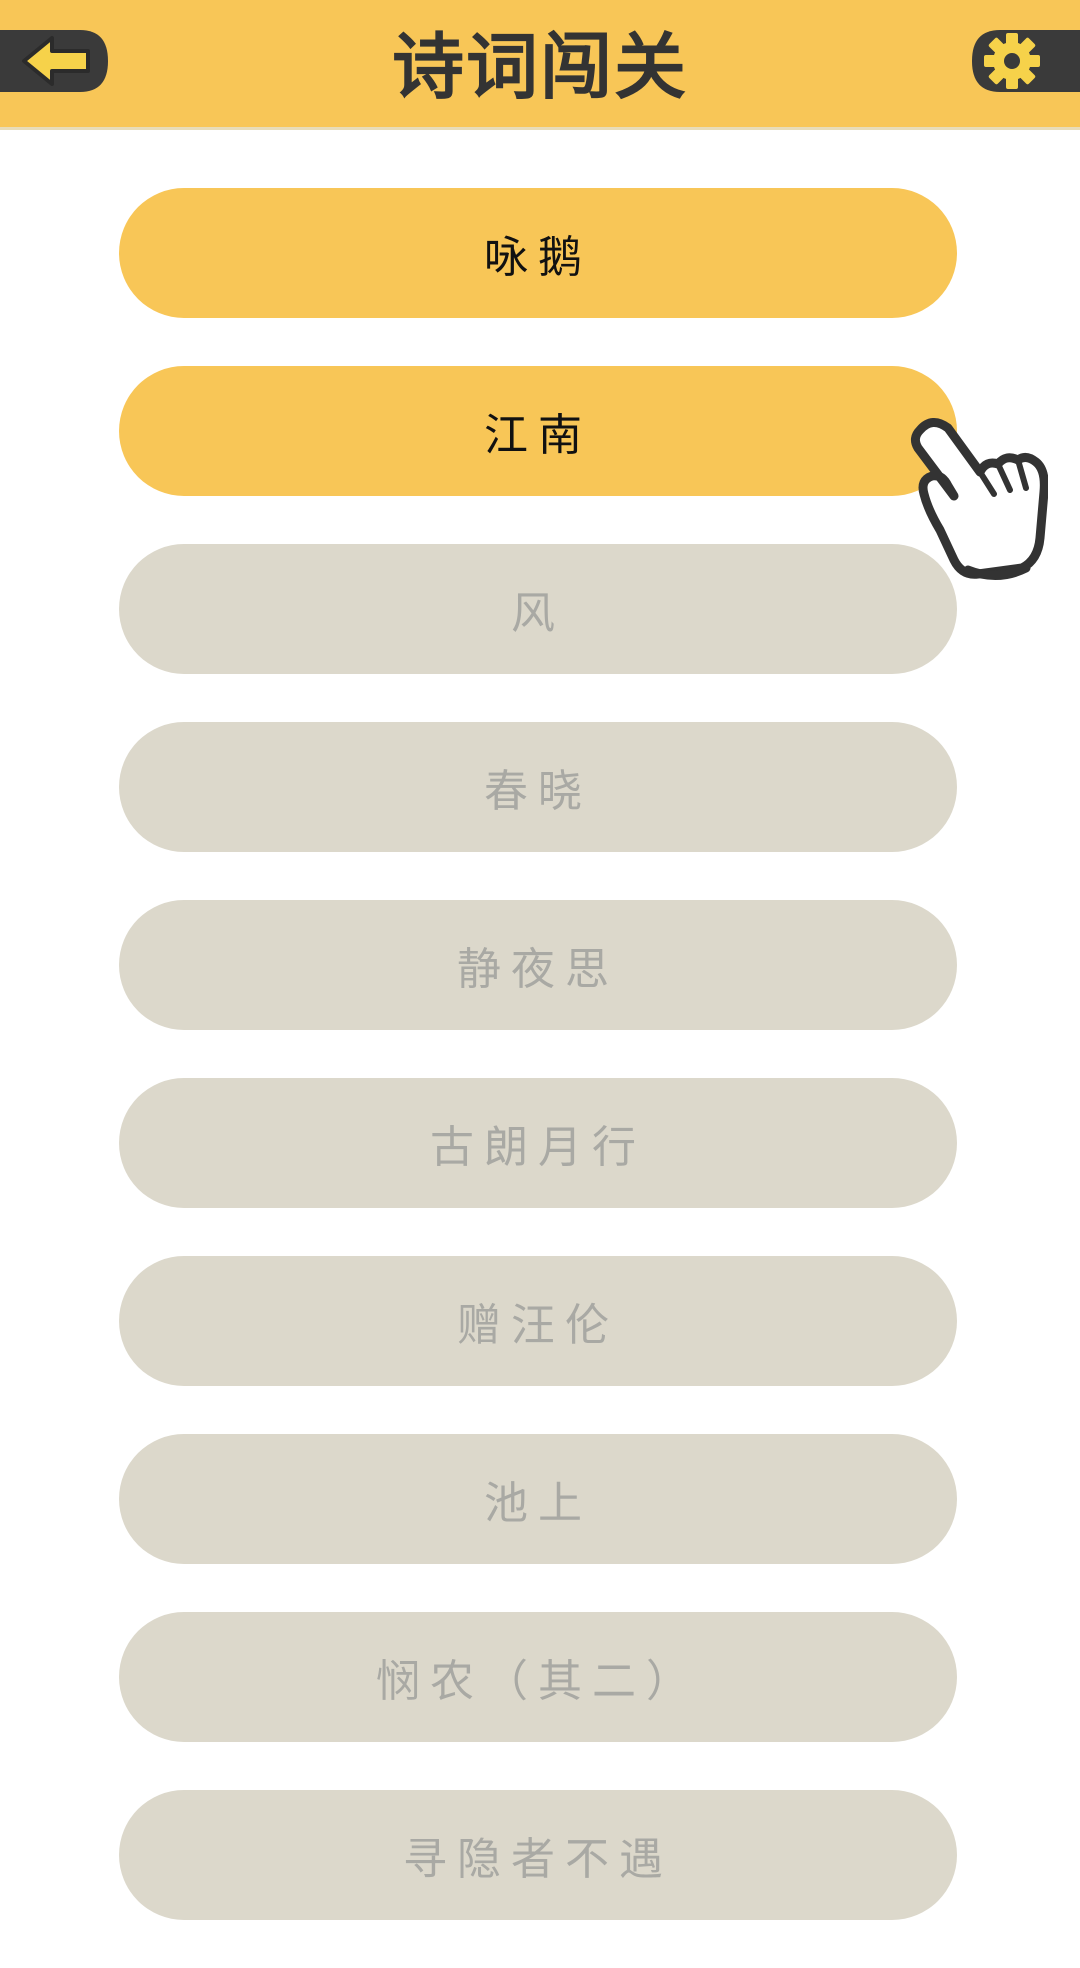  What do you see at coordinates (539, 67) in the screenshot?
I see `page-title: 诗词闯关` at bounding box center [539, 67].